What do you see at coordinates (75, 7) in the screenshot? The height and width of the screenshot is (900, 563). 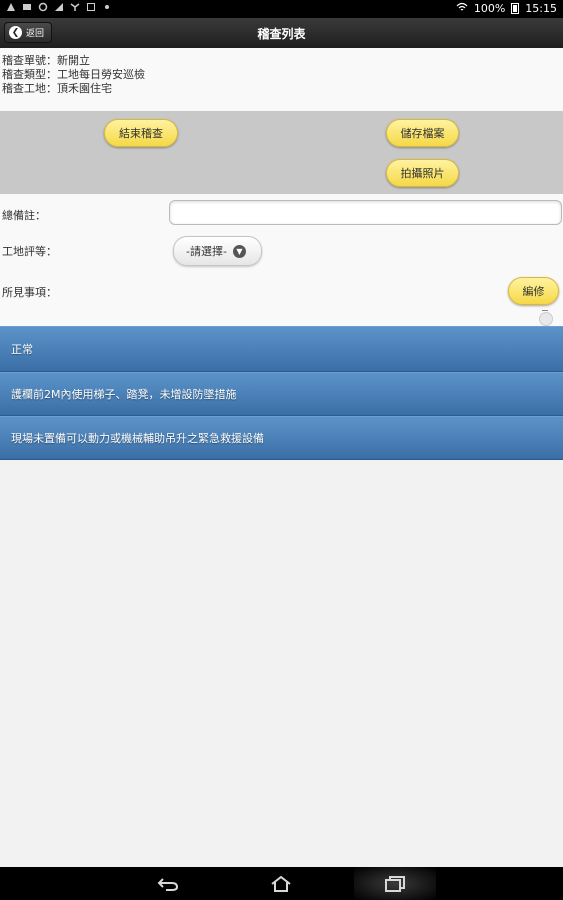 I see `fan-icon` at bounding box center [75, 7].